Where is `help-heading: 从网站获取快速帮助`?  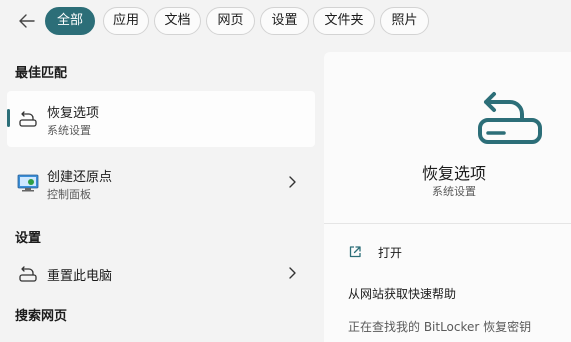 help-heading: 从网站获取快速帮助 is located at coordinates (402, 294).